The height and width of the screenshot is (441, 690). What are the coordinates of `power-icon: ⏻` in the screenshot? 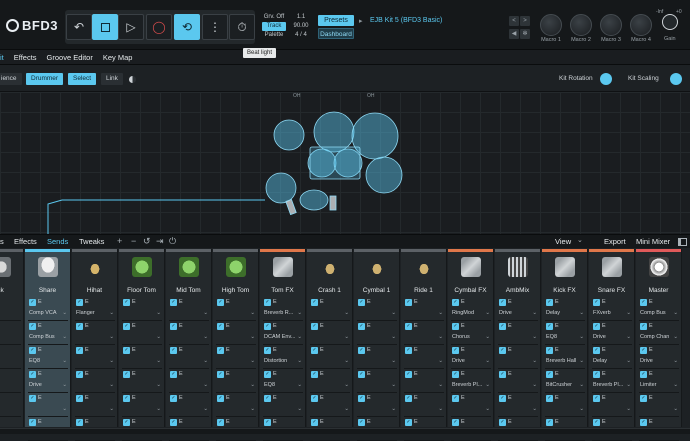 It's located at (172, 241).